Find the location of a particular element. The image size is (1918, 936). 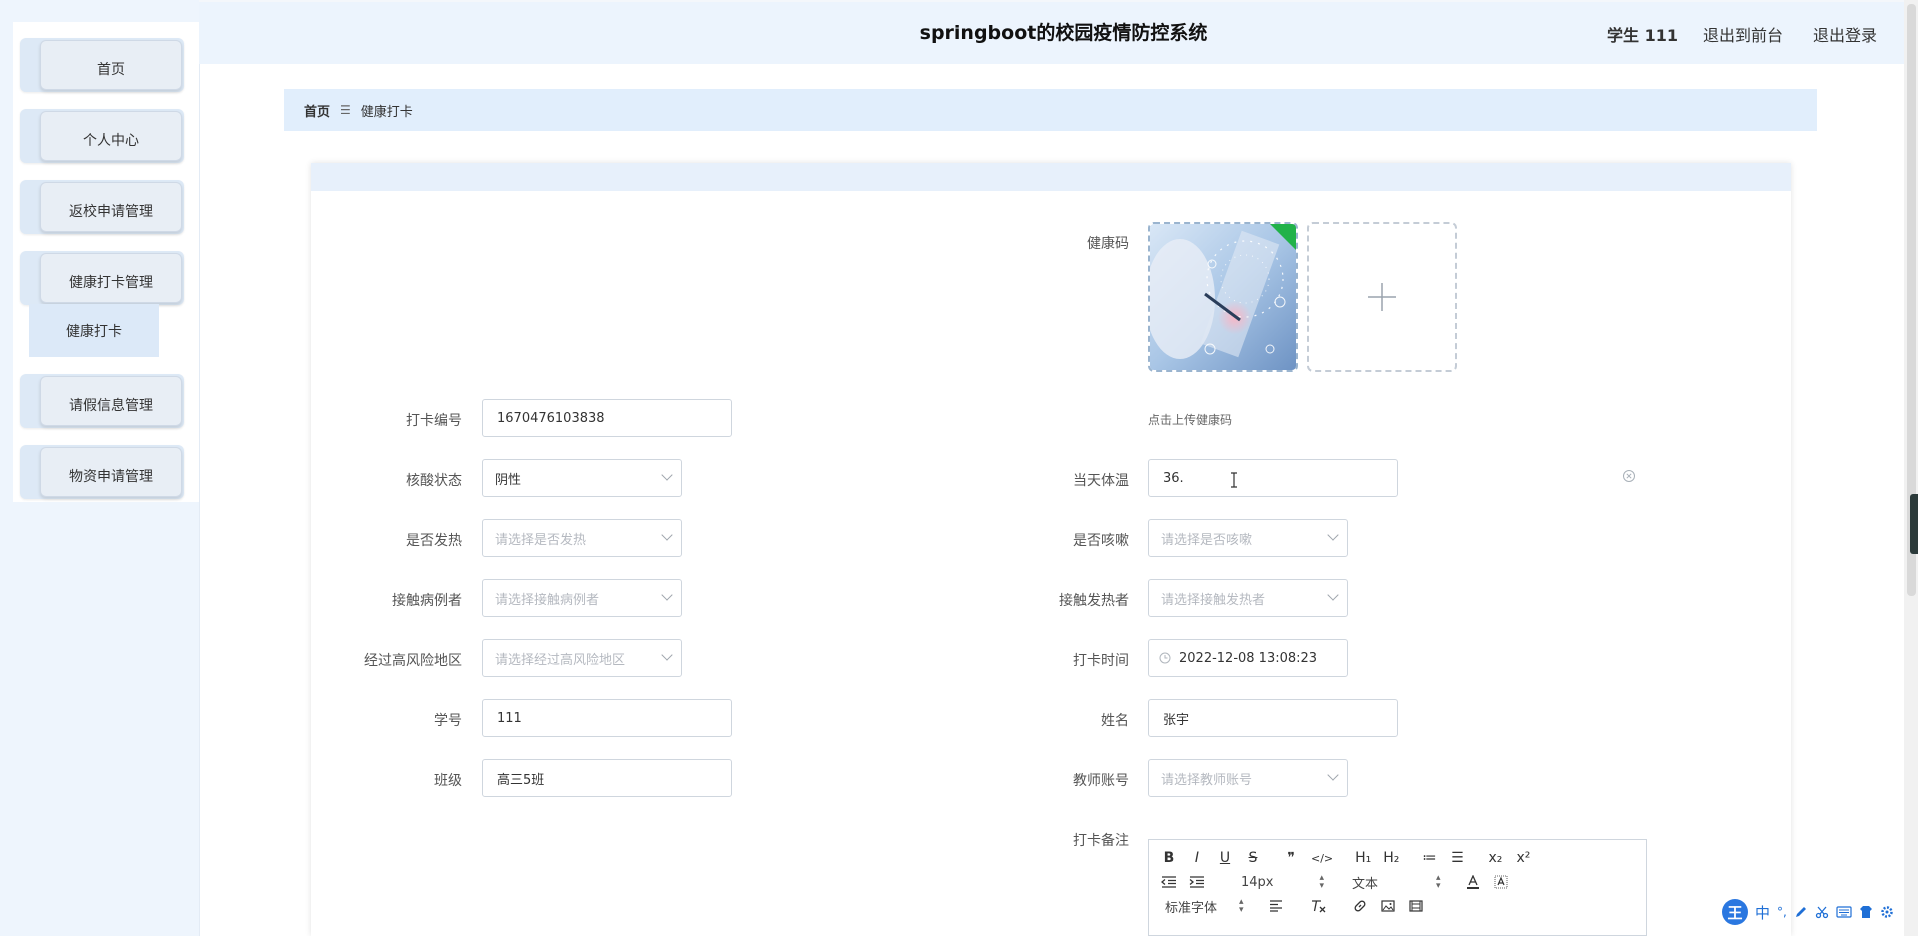

health-code-image is located at coordinates (1223, 297).